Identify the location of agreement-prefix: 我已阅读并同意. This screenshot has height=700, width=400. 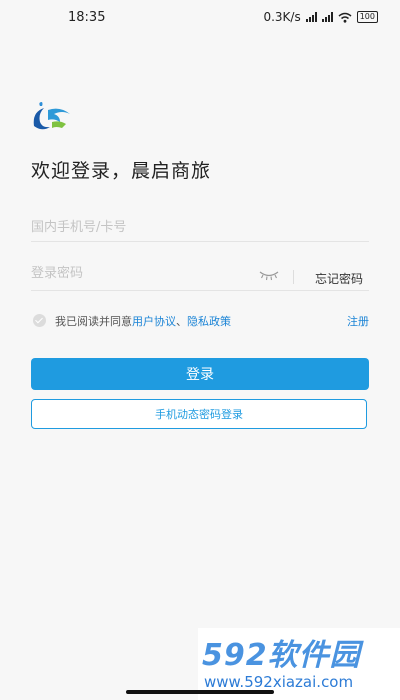
(93, 321).